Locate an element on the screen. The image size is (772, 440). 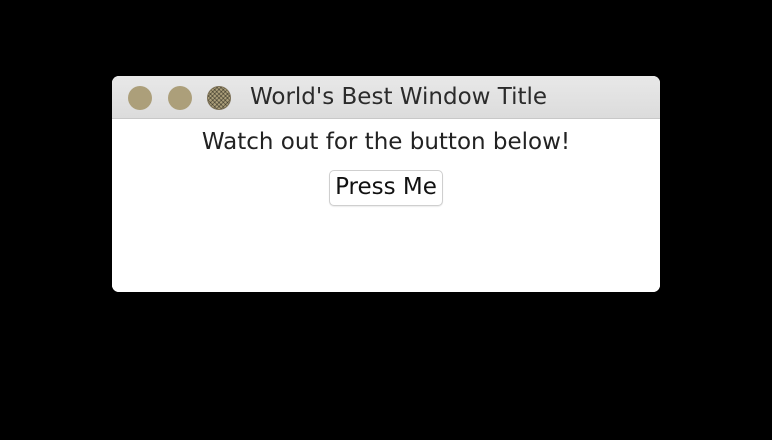
window-title: World's Best Window Title is located at coordinates (399, 97).